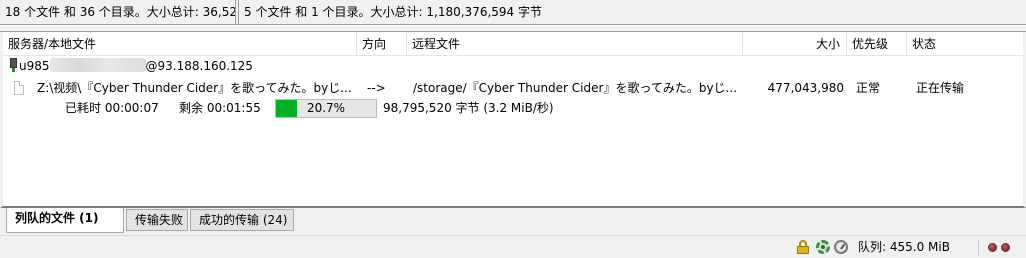 The image size is (1026, 258). What do you see at coordinates (112, 108) in the screenshot?
I see `elapsed-time: 已耗时 00:00:07` at bounding box center [112, 108].